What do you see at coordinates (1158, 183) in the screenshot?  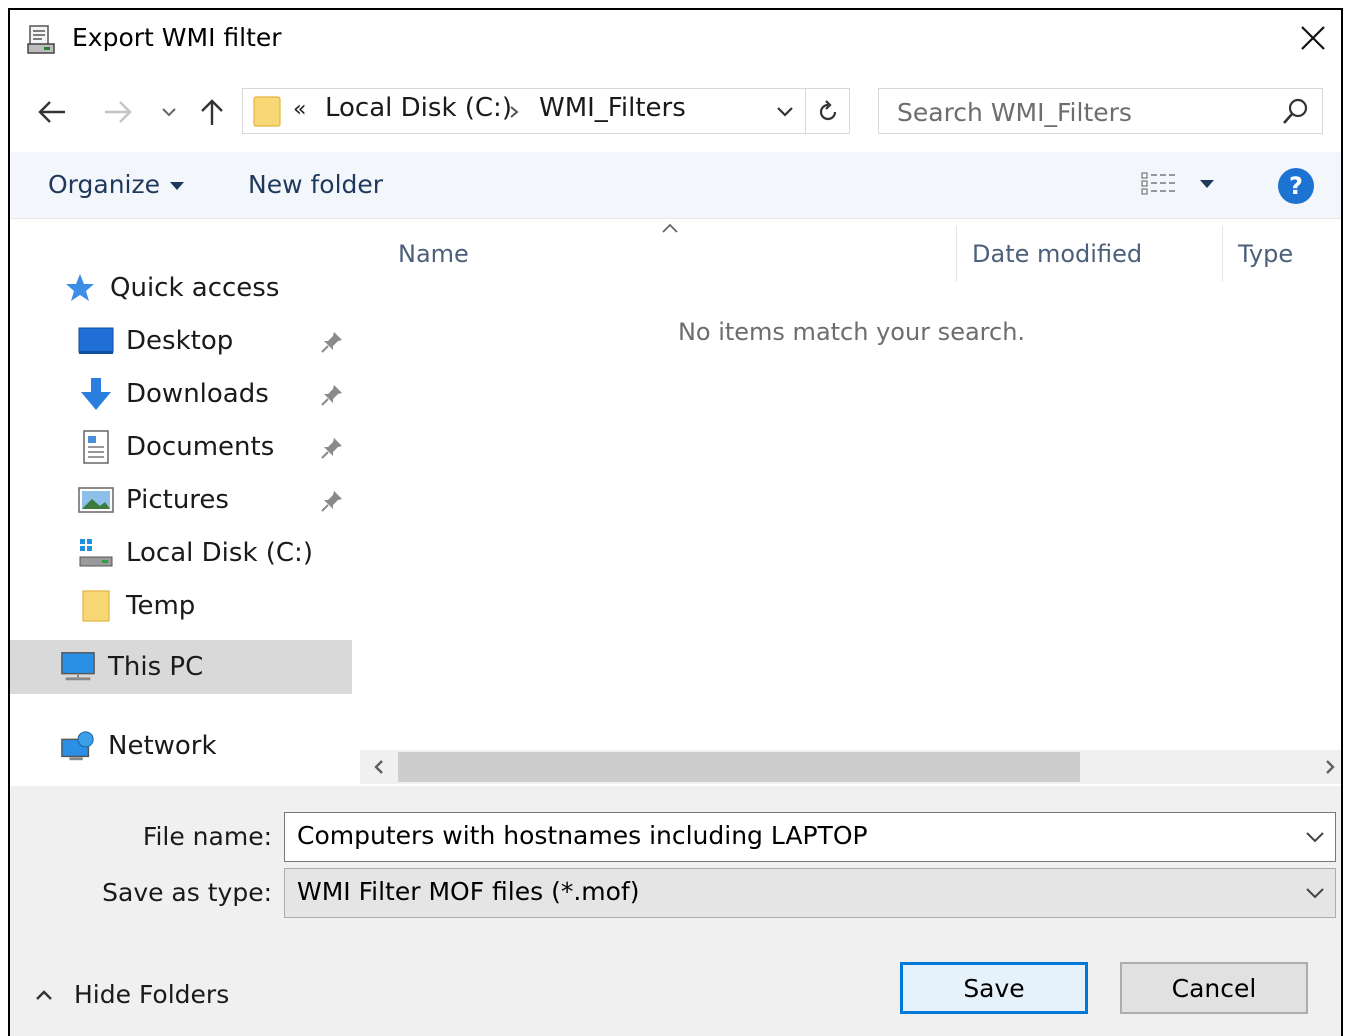 I see `details-view-icon` at bounding box center [1158, 183].